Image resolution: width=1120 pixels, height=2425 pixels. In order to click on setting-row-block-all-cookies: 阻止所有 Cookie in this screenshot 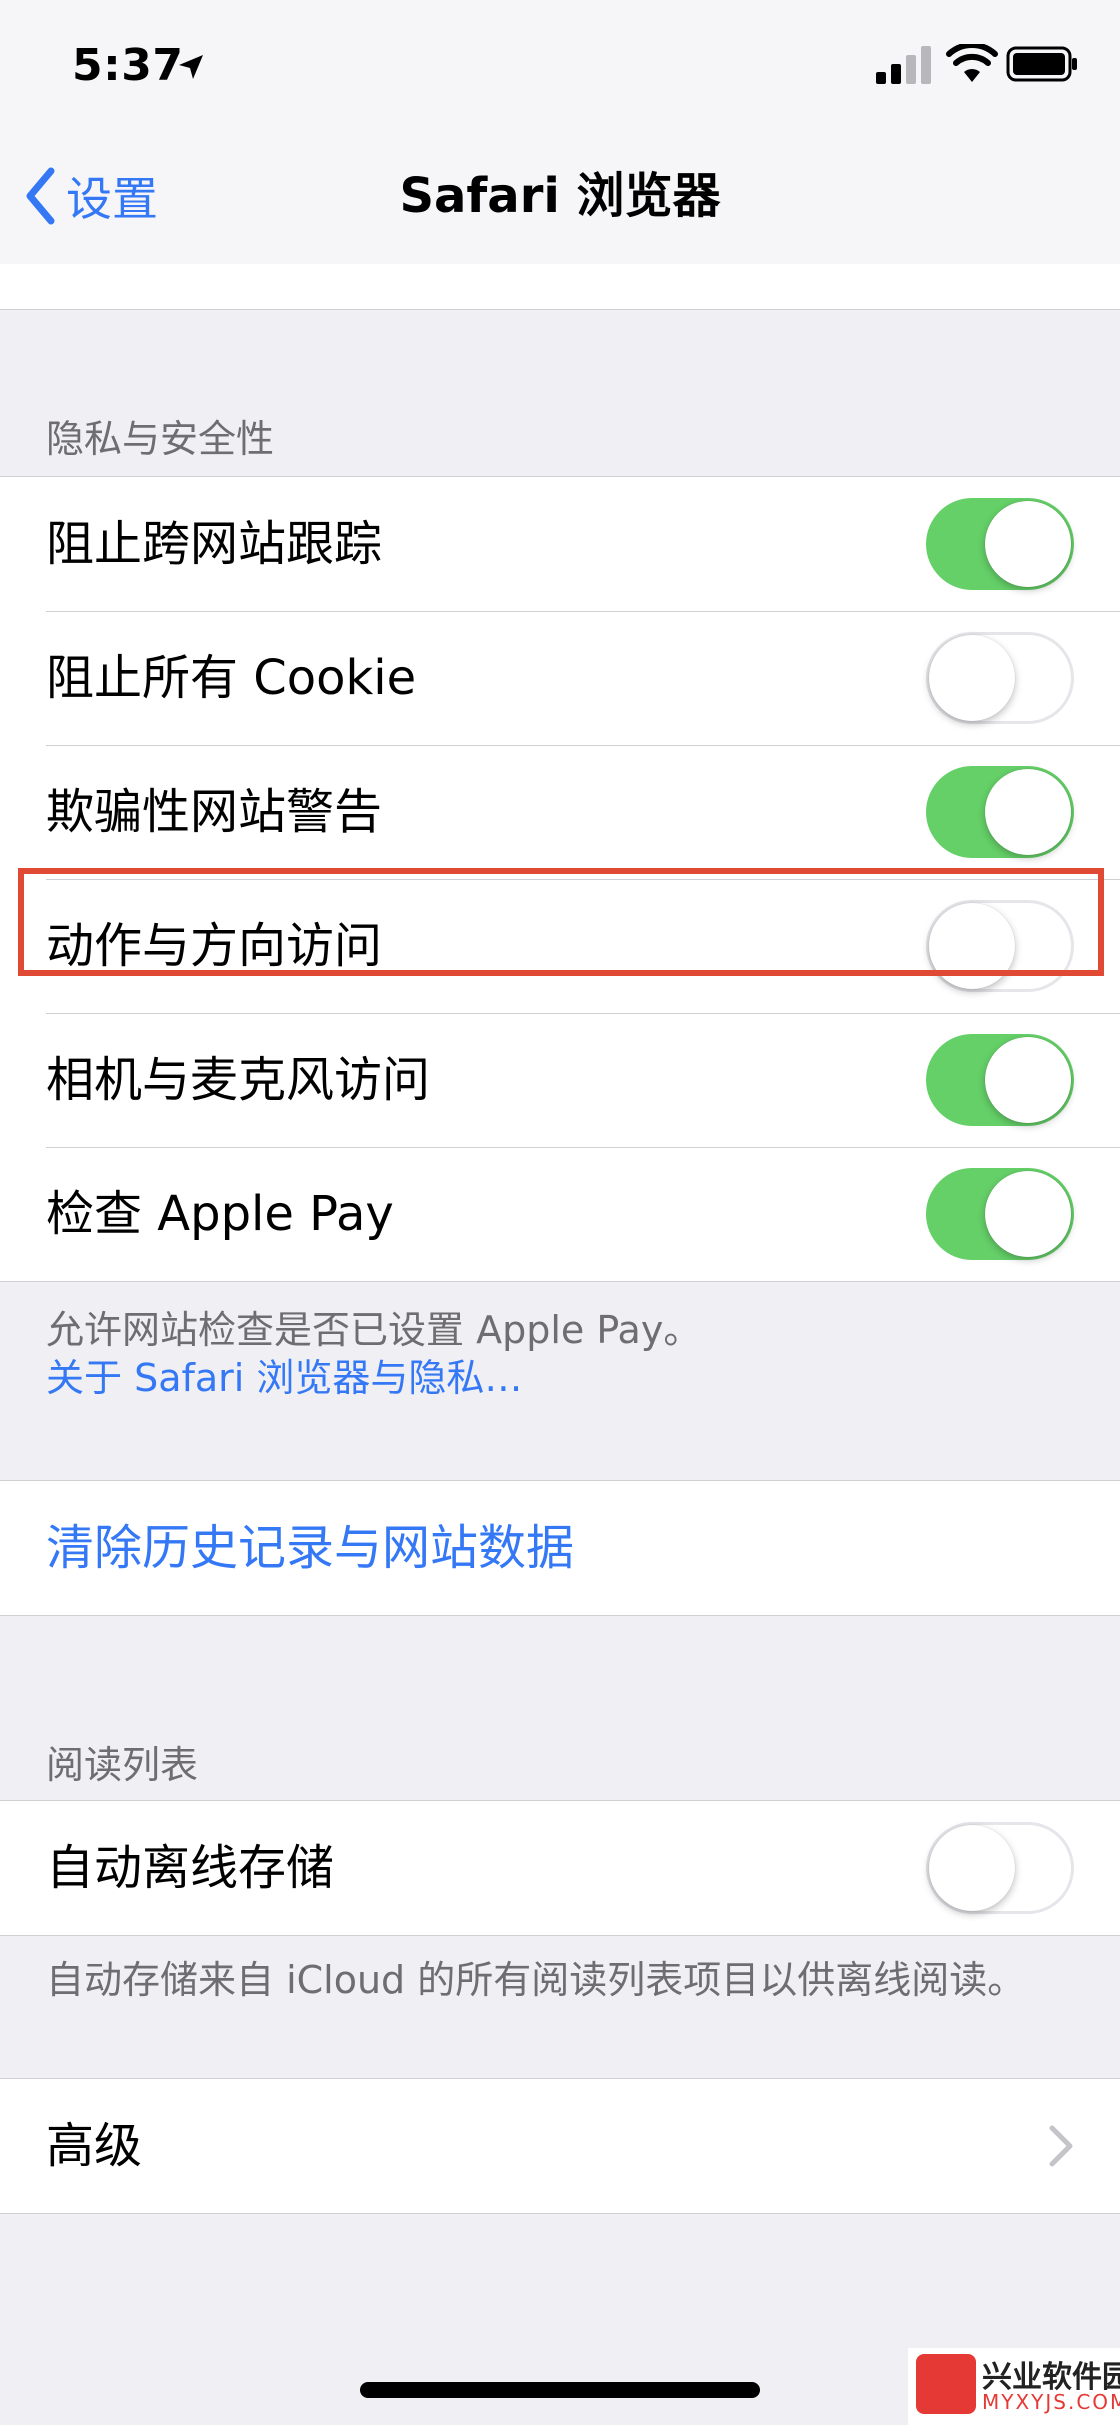, I will do `click(560, 678)`.